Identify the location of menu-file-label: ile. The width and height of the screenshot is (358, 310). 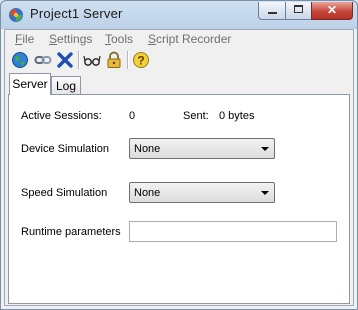
(28, 39).